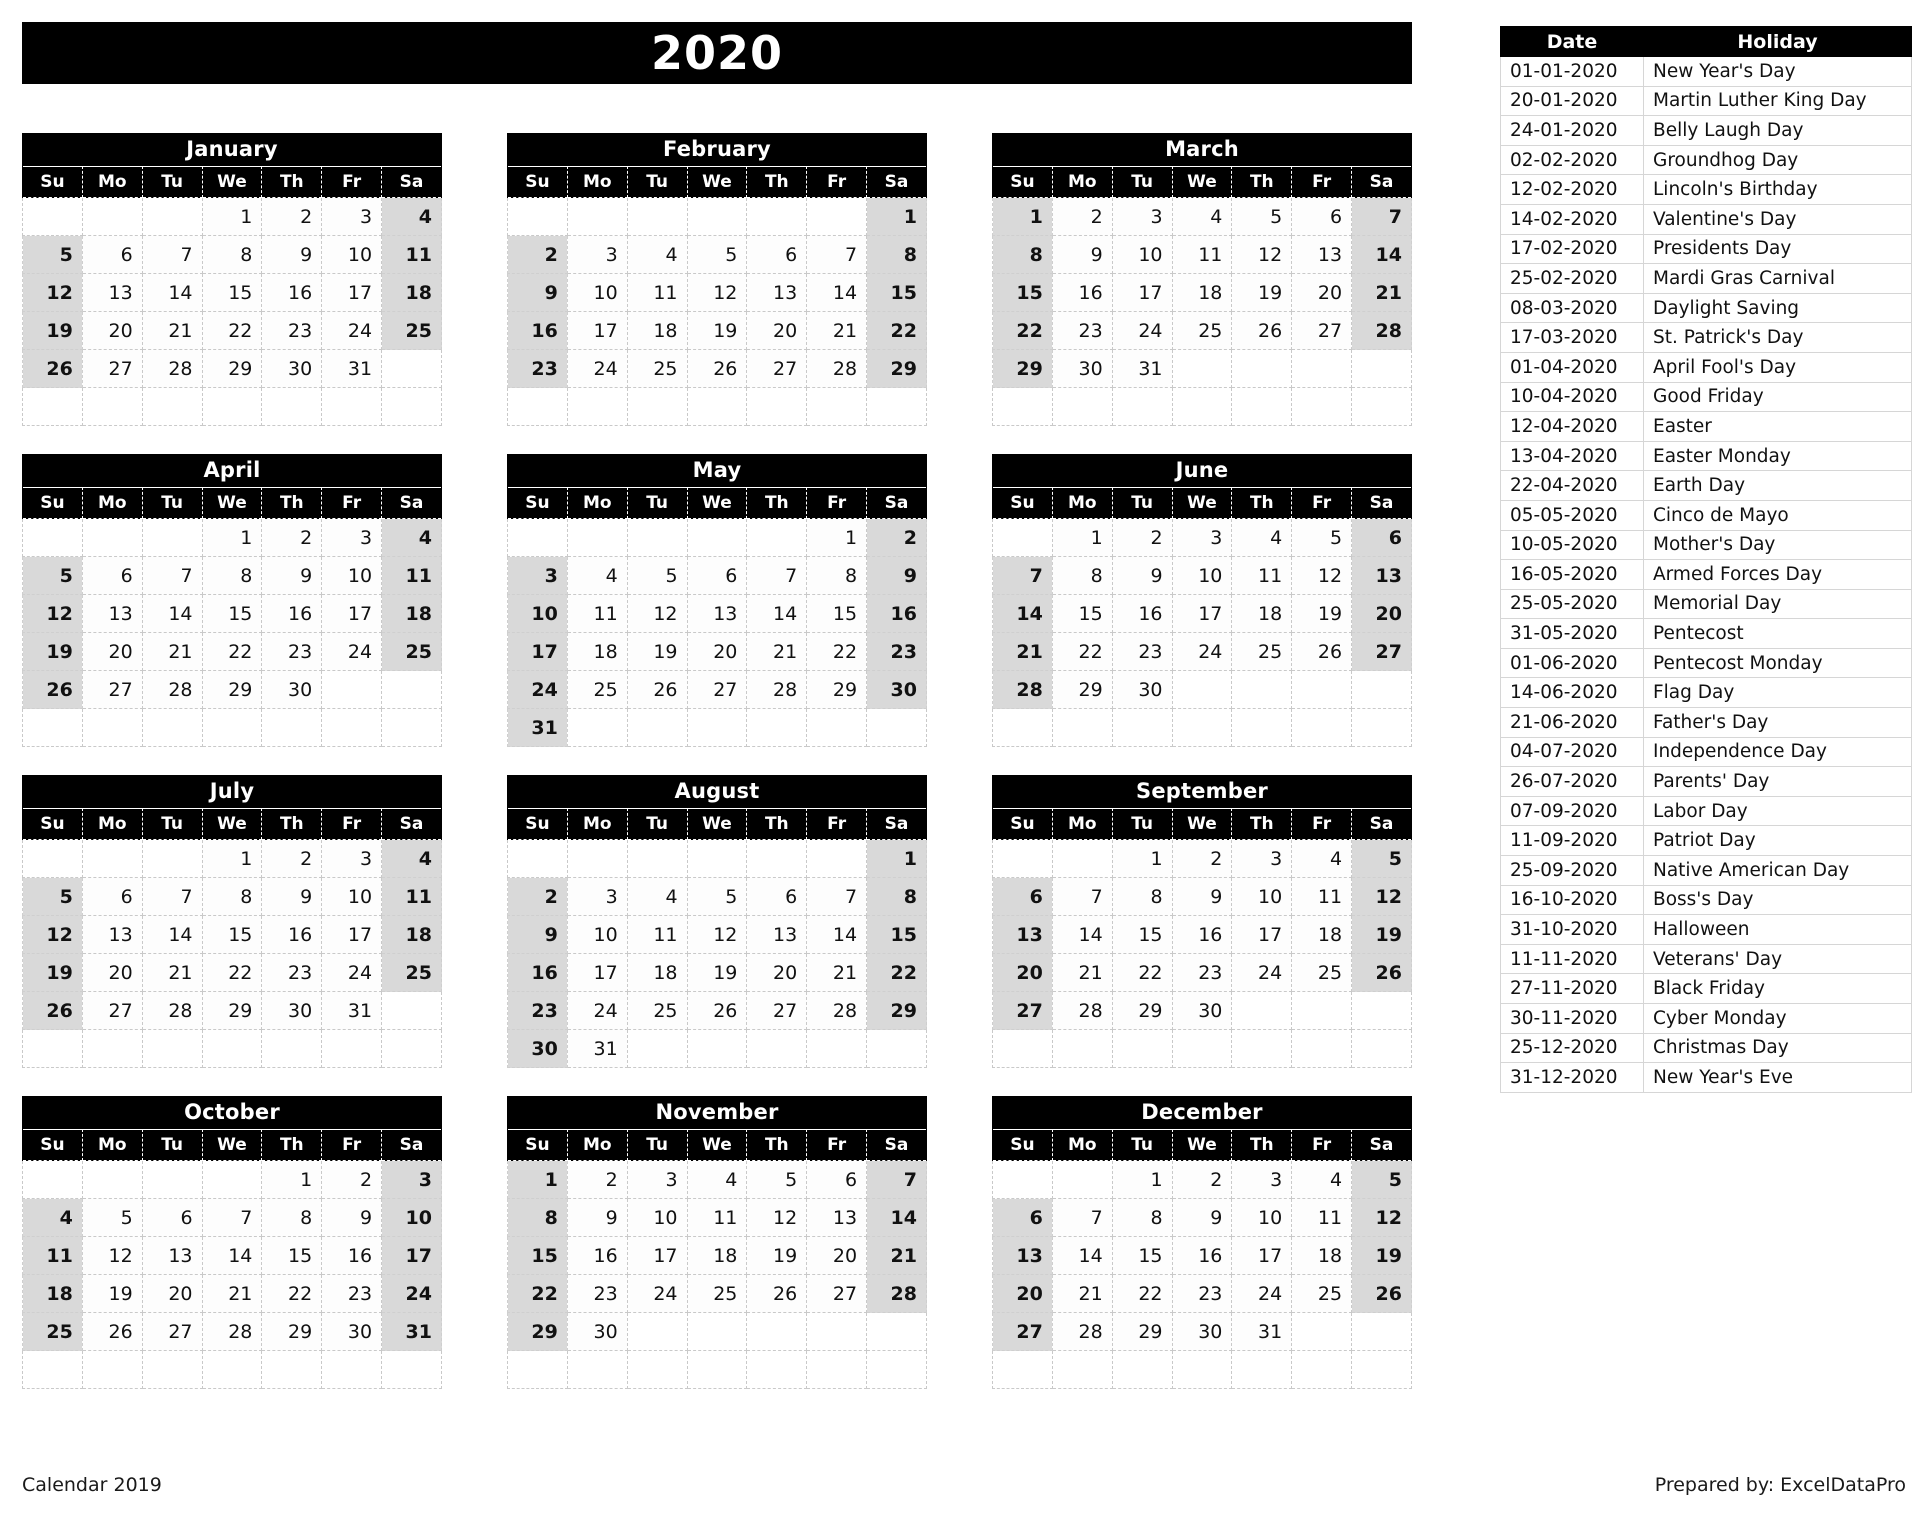  I want to click on day-cell: 3, so click(352, 216).